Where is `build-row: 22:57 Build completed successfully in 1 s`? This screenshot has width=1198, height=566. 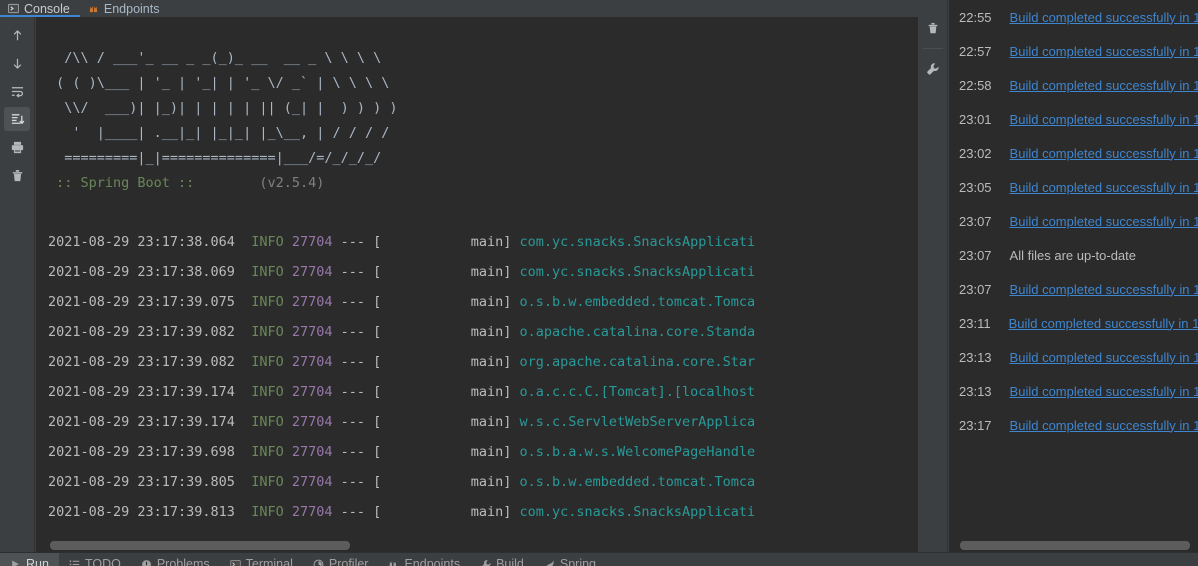 build-row: 22:57 Build completed successfully in 1 s is located at coordinates (1073, 51).